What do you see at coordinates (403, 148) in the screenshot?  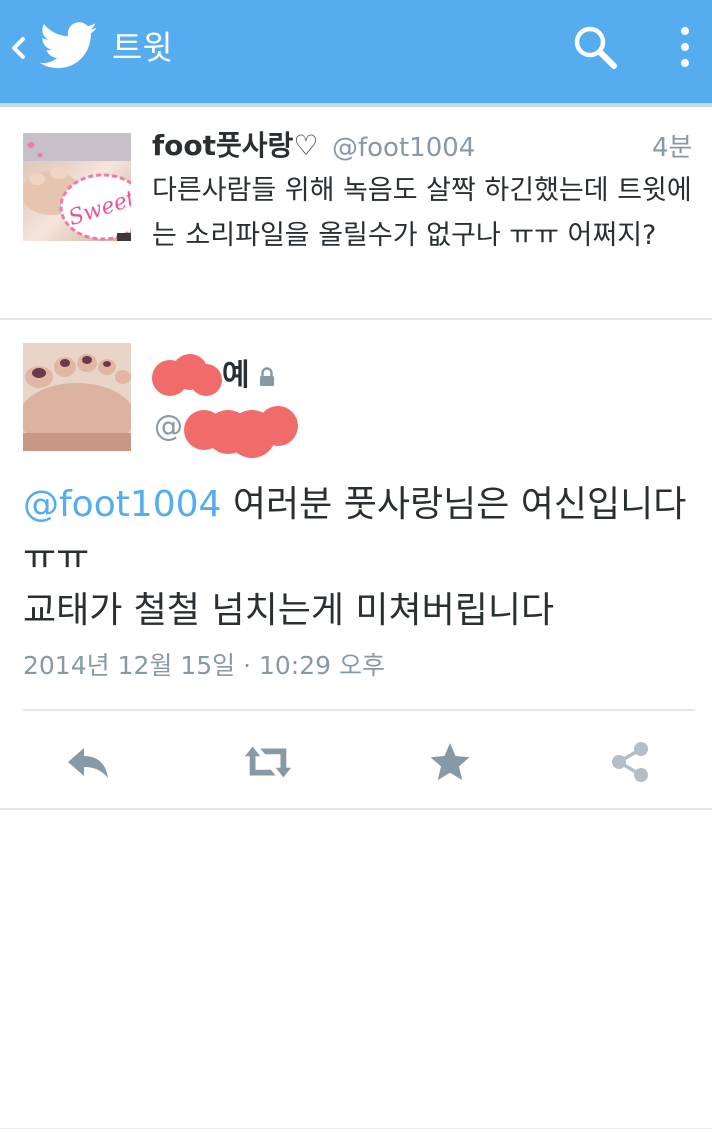 I see `author-handle: @foot1004` at bounding box center [403, 148].